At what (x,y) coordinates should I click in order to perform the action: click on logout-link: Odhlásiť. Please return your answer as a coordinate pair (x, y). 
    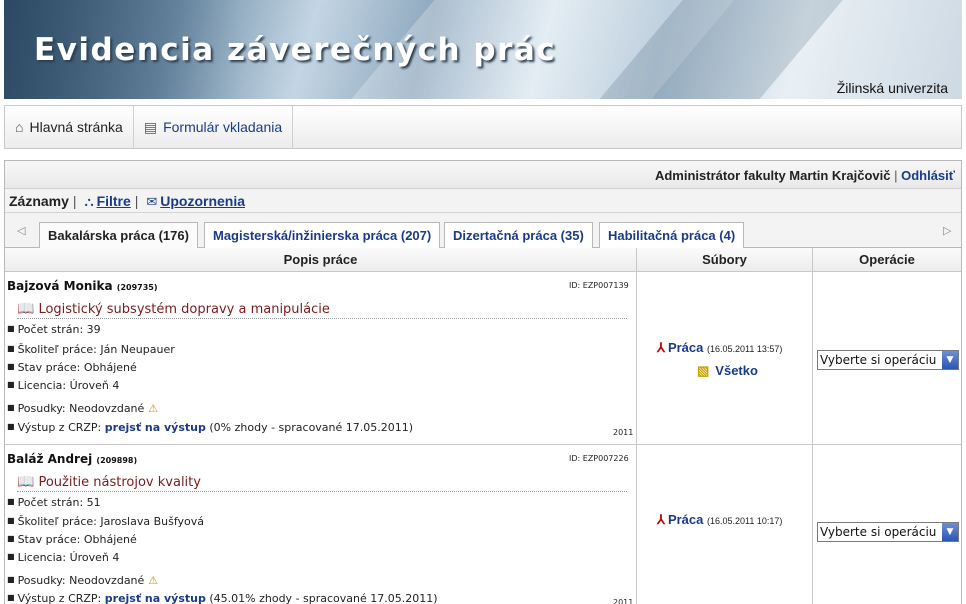
    Looking at the image, I should click on (928, 175).